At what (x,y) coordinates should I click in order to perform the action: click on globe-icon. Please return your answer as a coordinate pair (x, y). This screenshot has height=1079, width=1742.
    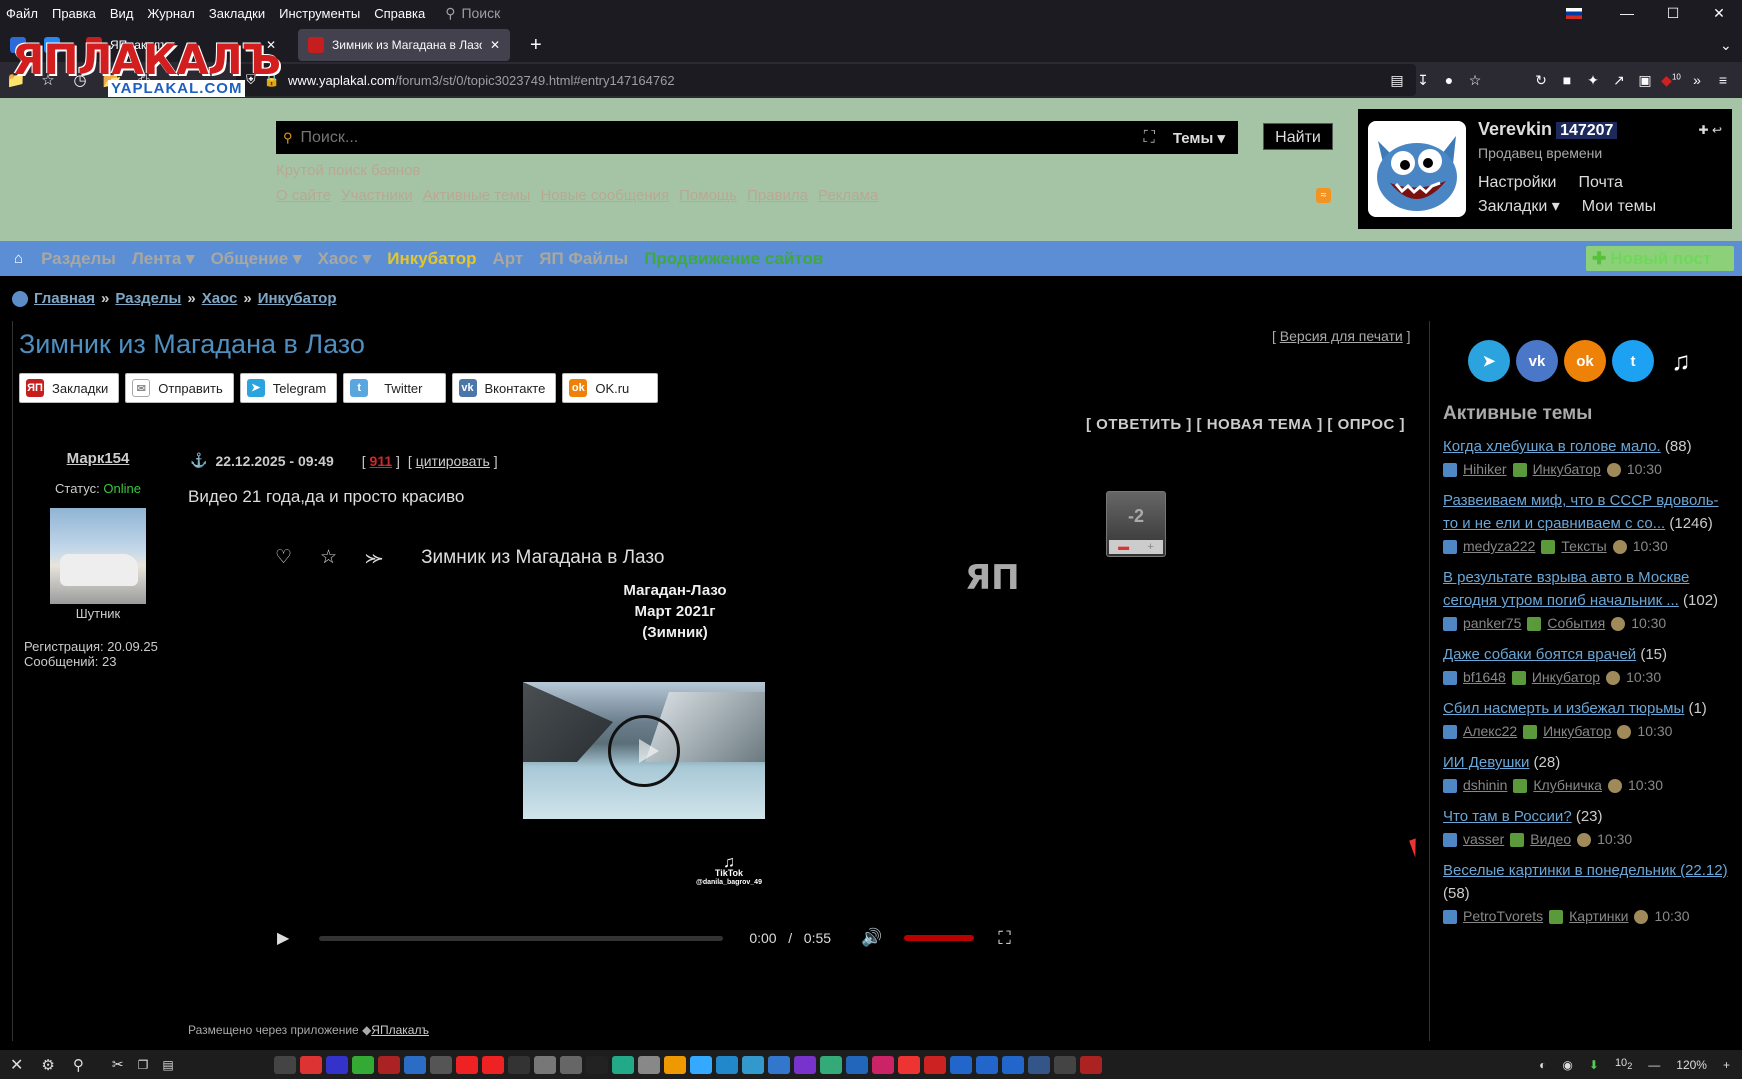
    Looking at the image, I should click on (648, 1064).